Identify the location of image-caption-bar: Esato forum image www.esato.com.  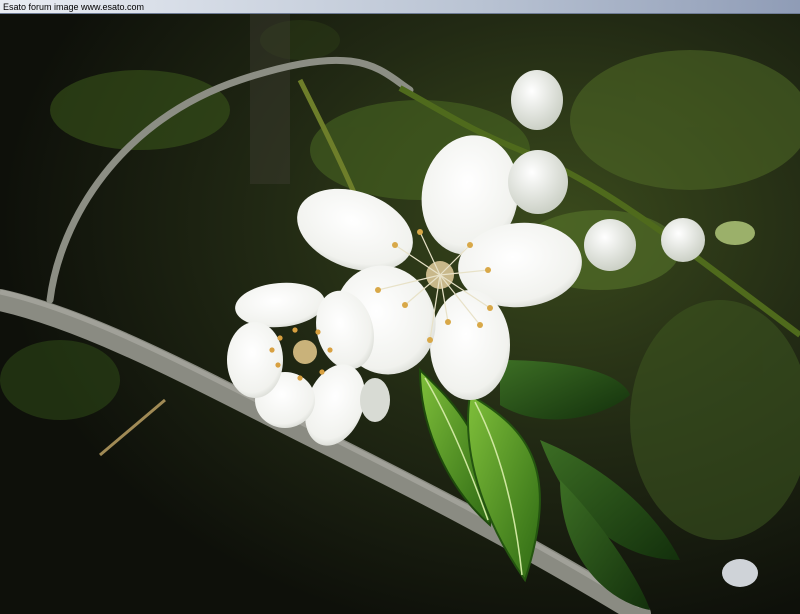
(400, 7).